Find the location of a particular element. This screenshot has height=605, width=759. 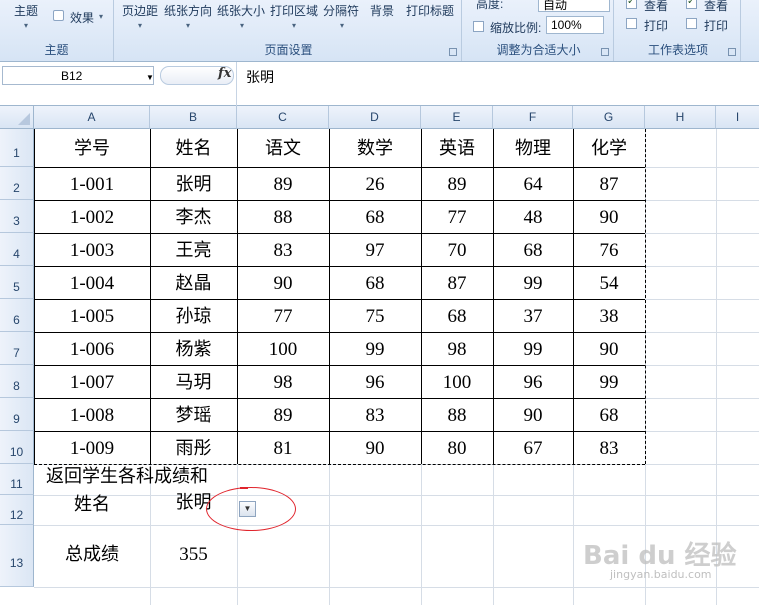

row-header-2: 2 is located at coordinates (17, 183).